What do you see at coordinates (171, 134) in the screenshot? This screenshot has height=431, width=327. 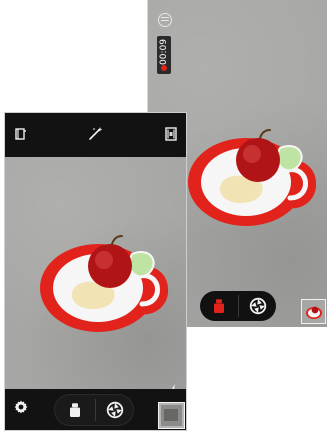 I see `film-mode-icon` at bounding box center [171, 134].